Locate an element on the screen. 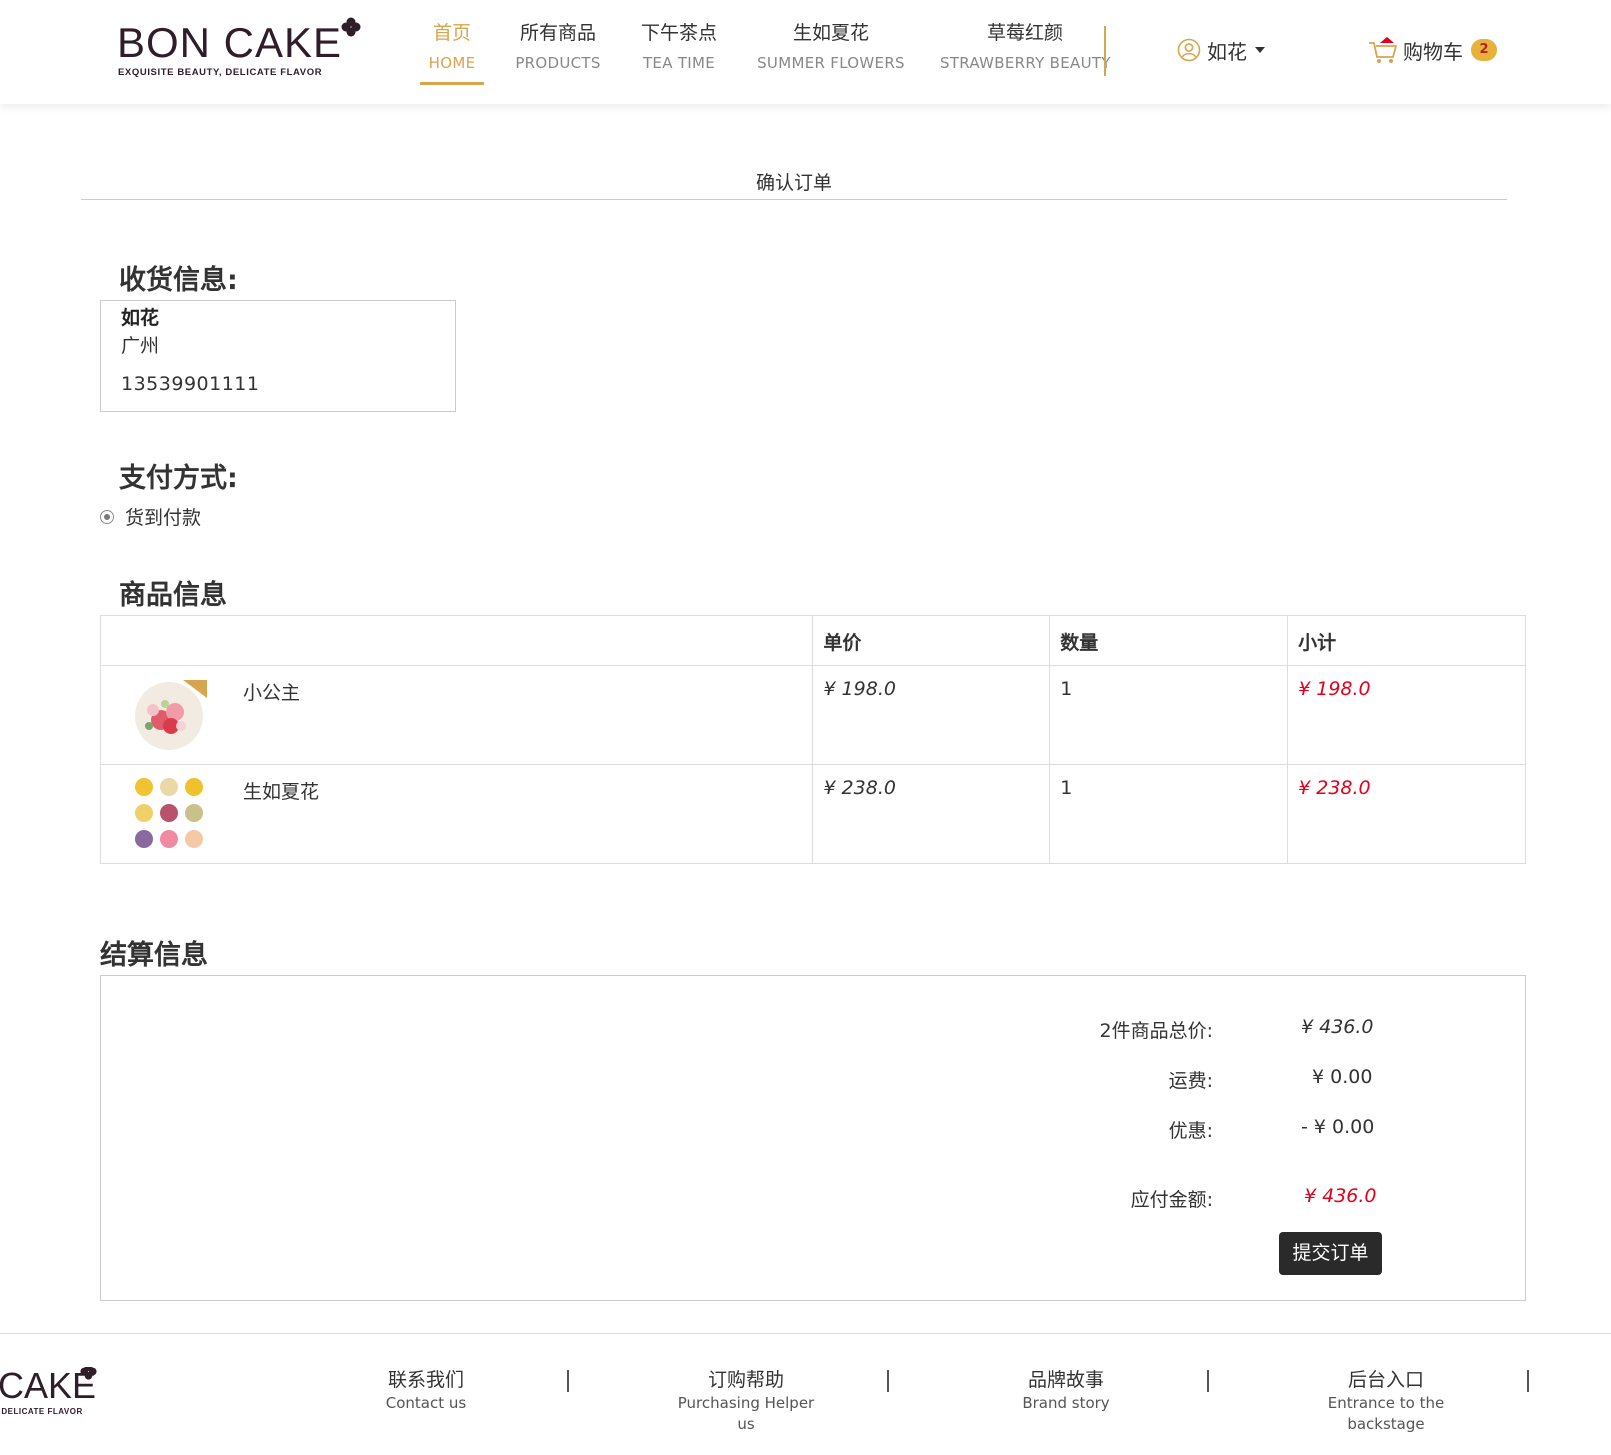 Image resolution: width=1611 pixels, height=1455 pixels. subtotal-cell: ¥ 198.0 is located at coordinates (1406, 715).